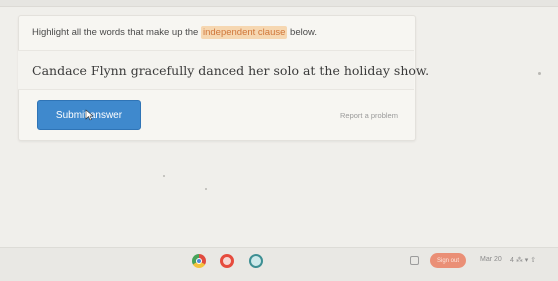  Describe the element at coordinates (302, 32) in the screenshot. I see `instruction-text-end: below.` at that location.